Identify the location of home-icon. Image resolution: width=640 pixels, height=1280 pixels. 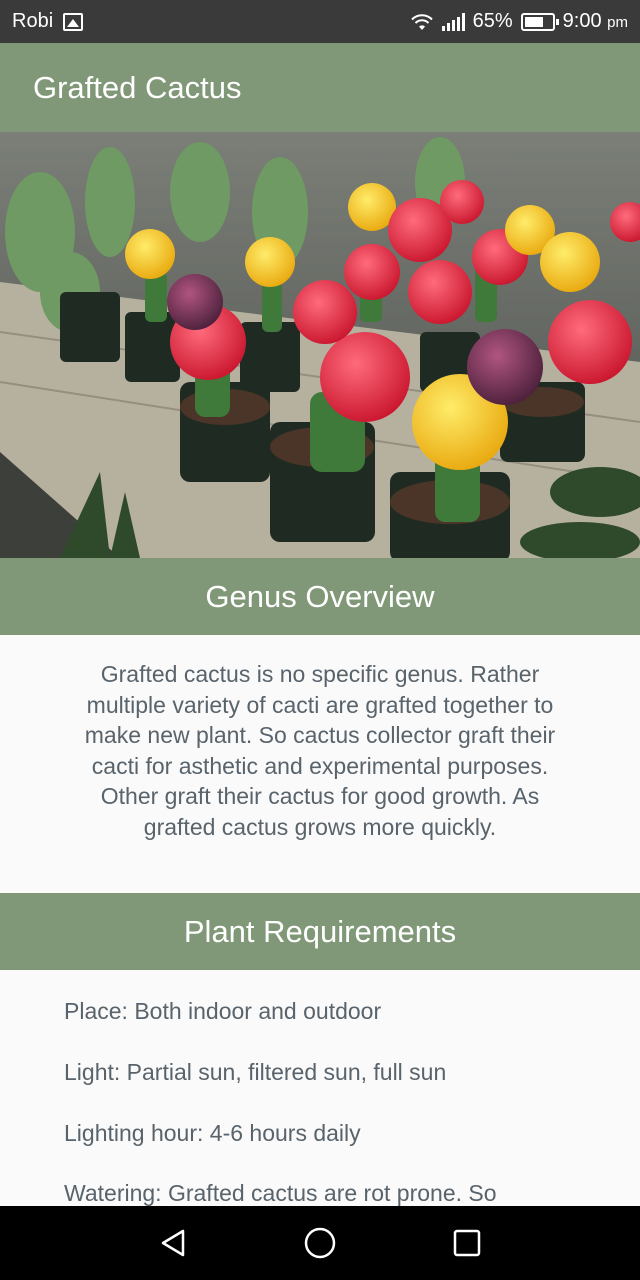
(320, 1243).